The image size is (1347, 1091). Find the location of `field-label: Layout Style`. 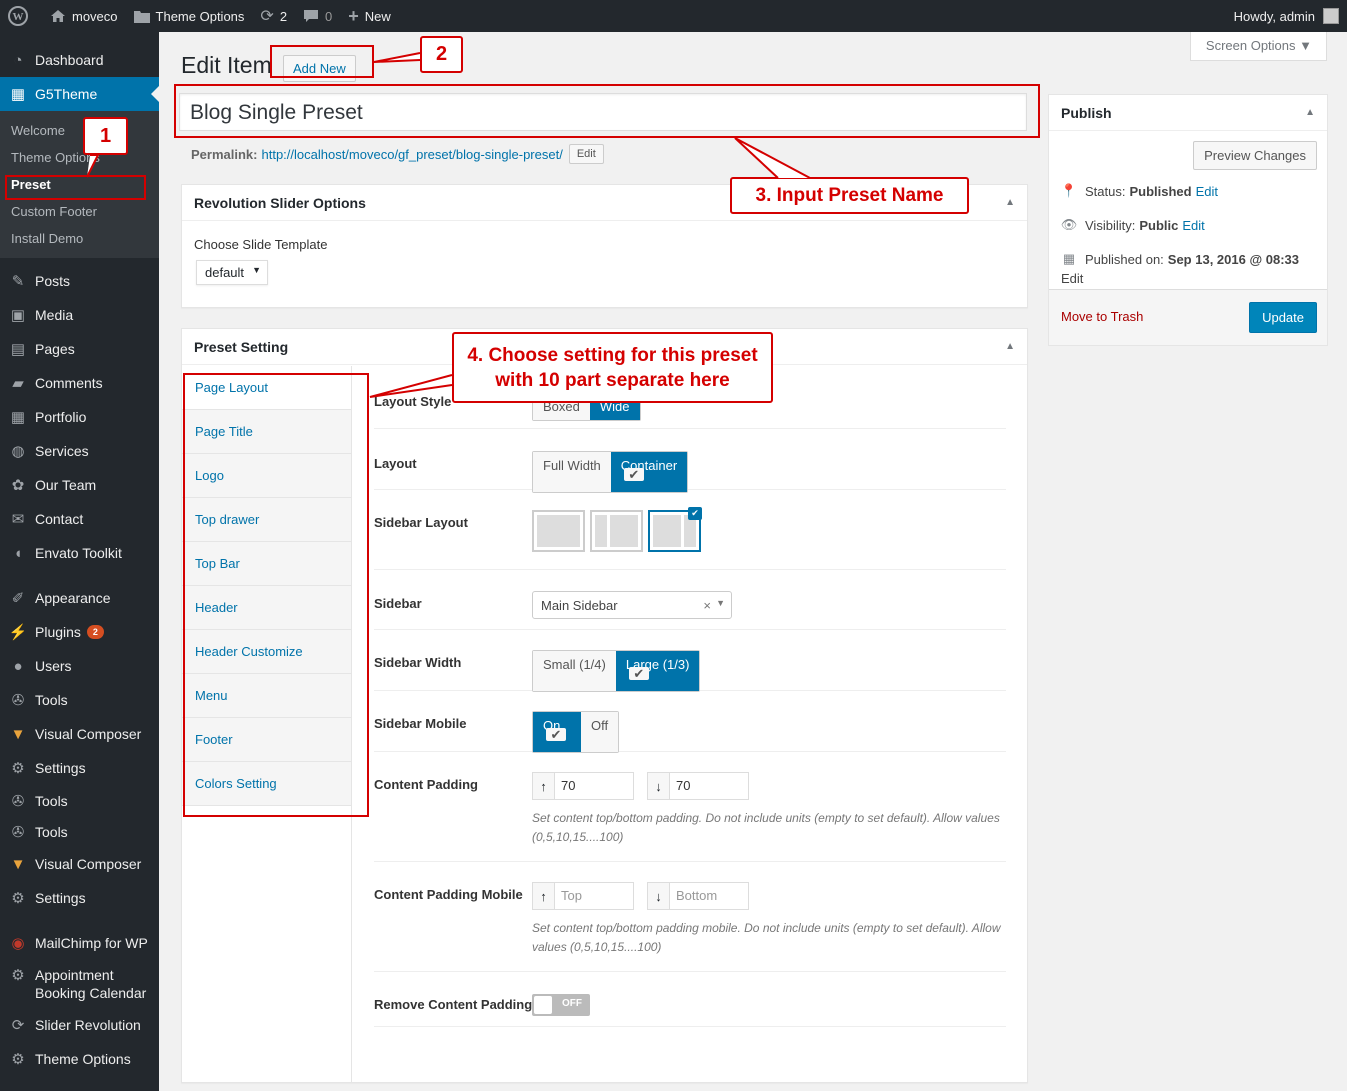

field-label: Layout Style is located at coordinates (413, 401).